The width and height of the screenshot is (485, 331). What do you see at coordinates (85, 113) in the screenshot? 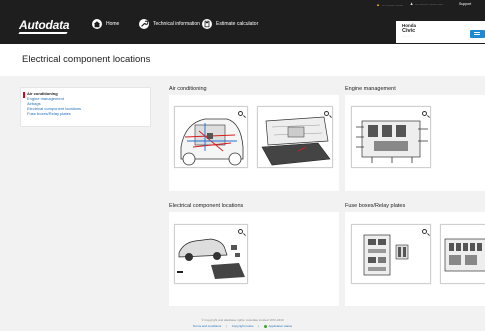
I see `sidebar-item-fuse-boxes: Fuse boxes/Relay plates` at bounding box center [85, 113].